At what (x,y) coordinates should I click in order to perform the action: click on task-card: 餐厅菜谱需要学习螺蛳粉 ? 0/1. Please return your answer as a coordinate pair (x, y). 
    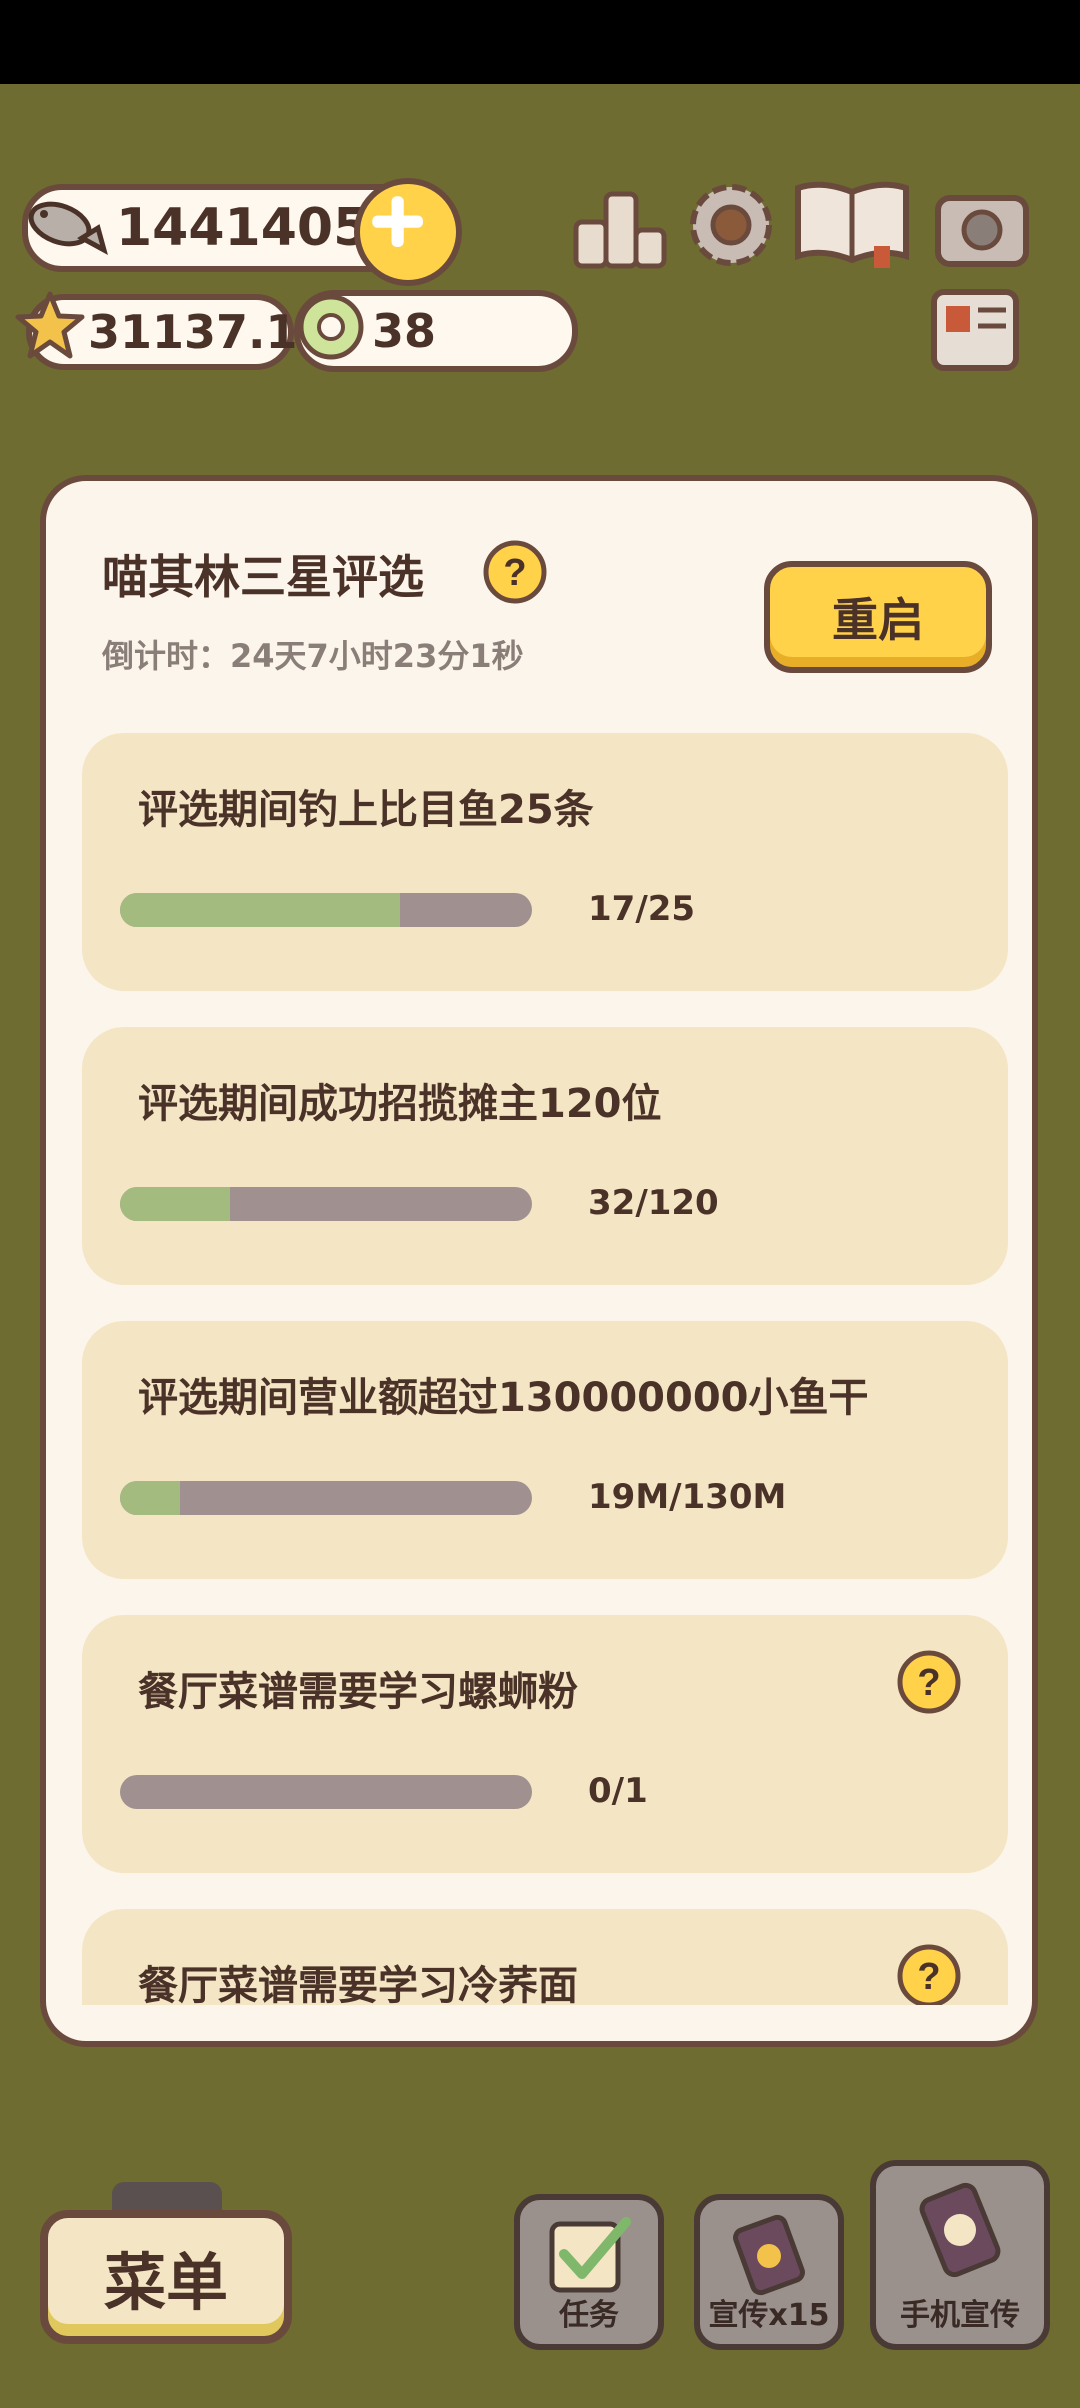
    Looking at the image, I should click on (545, 1744).